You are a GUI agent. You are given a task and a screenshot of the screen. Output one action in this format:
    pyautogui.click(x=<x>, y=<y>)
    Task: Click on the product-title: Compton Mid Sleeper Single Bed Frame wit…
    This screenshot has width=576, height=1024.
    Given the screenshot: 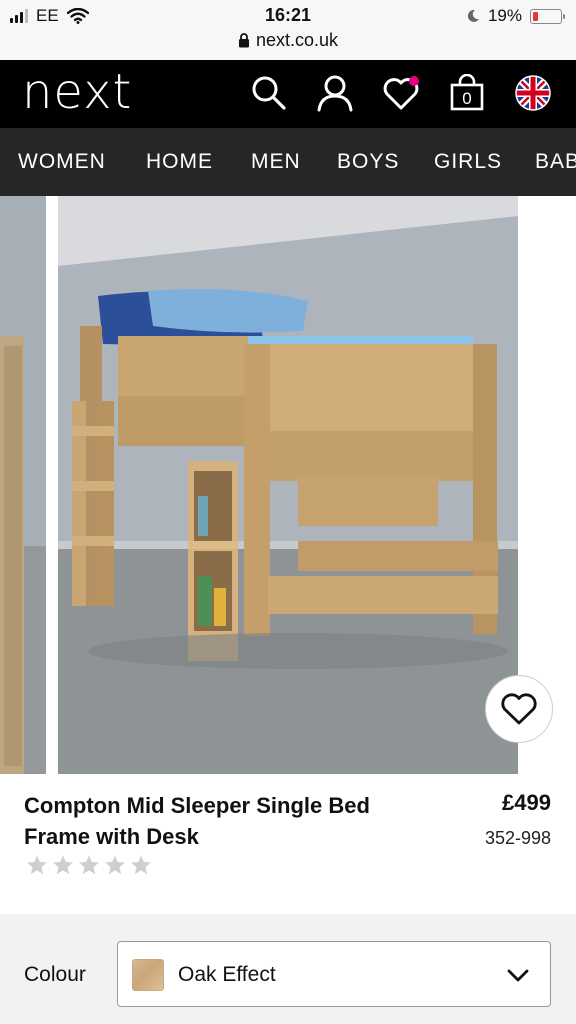 What is the action you would take?
    pyautogui.click(x=197, y=821)
    